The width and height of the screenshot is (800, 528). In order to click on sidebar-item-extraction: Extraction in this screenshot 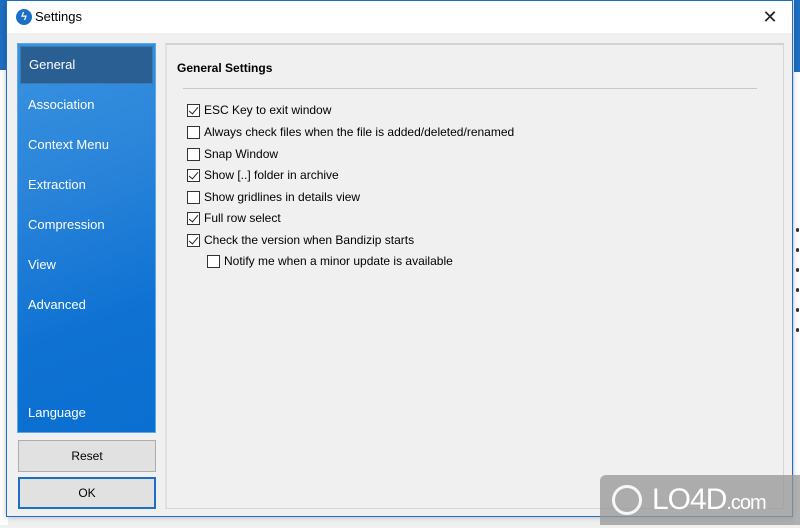, I will do `click(86, 185)`.